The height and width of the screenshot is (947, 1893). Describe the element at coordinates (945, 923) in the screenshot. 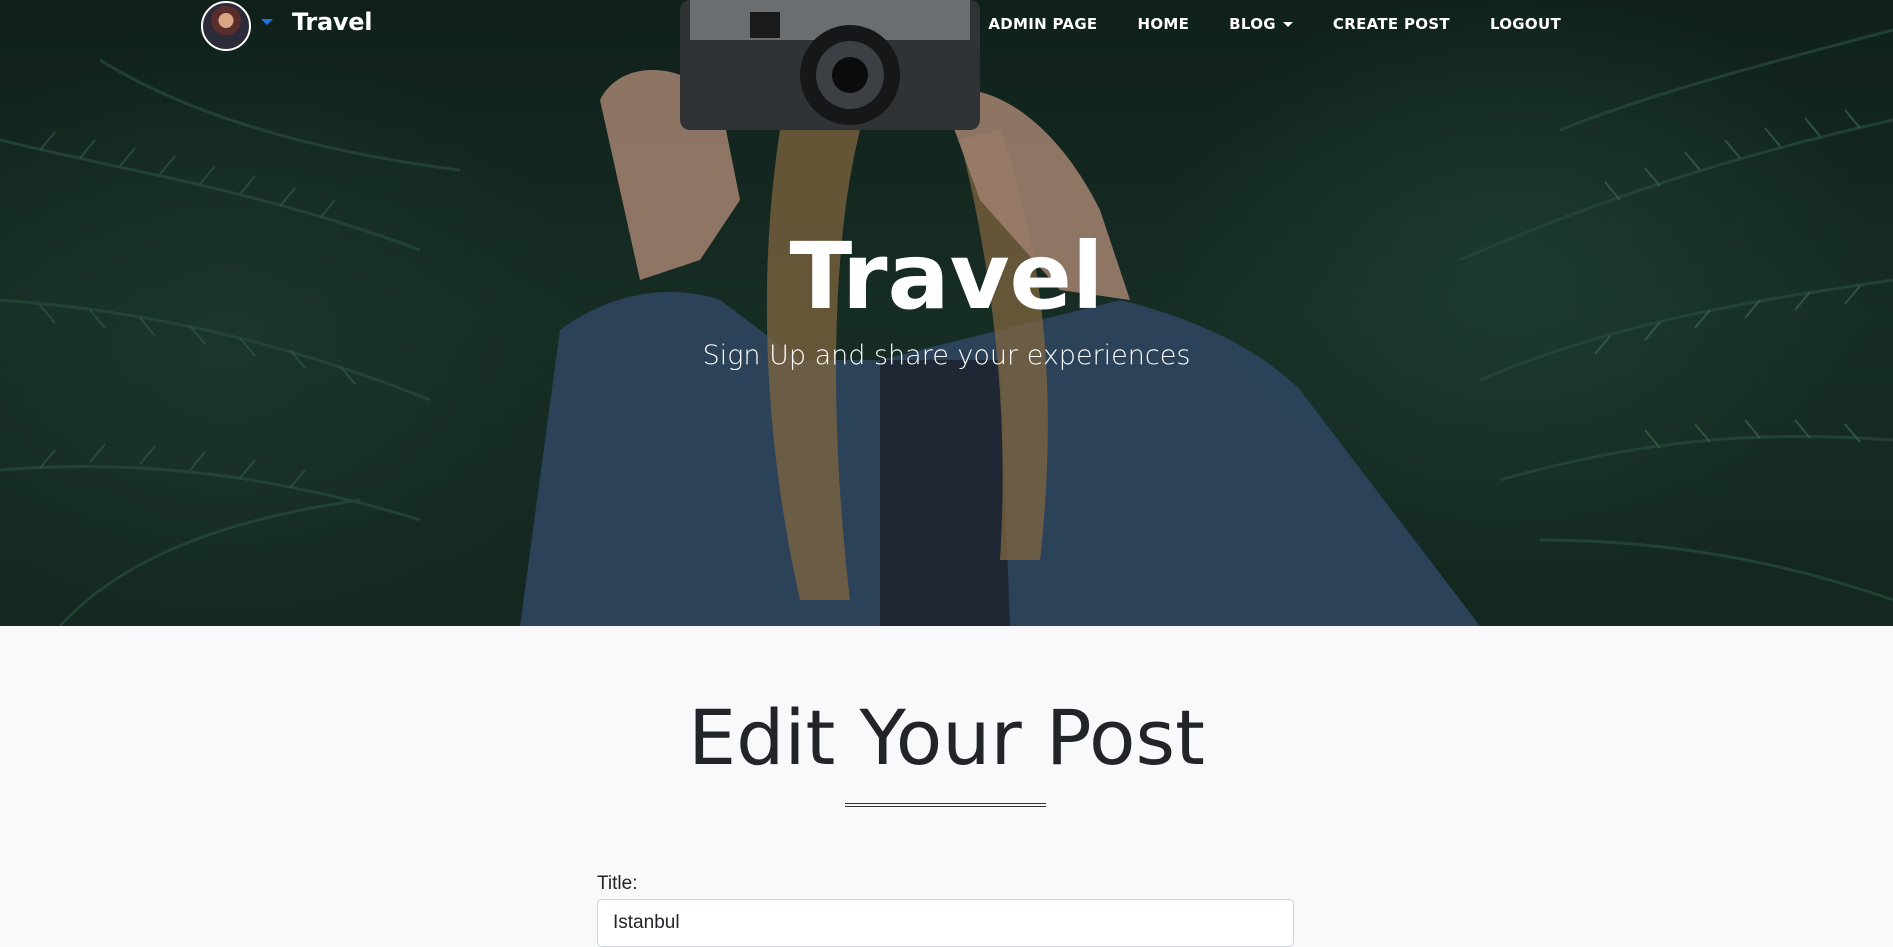

I see `title-input` at that location.